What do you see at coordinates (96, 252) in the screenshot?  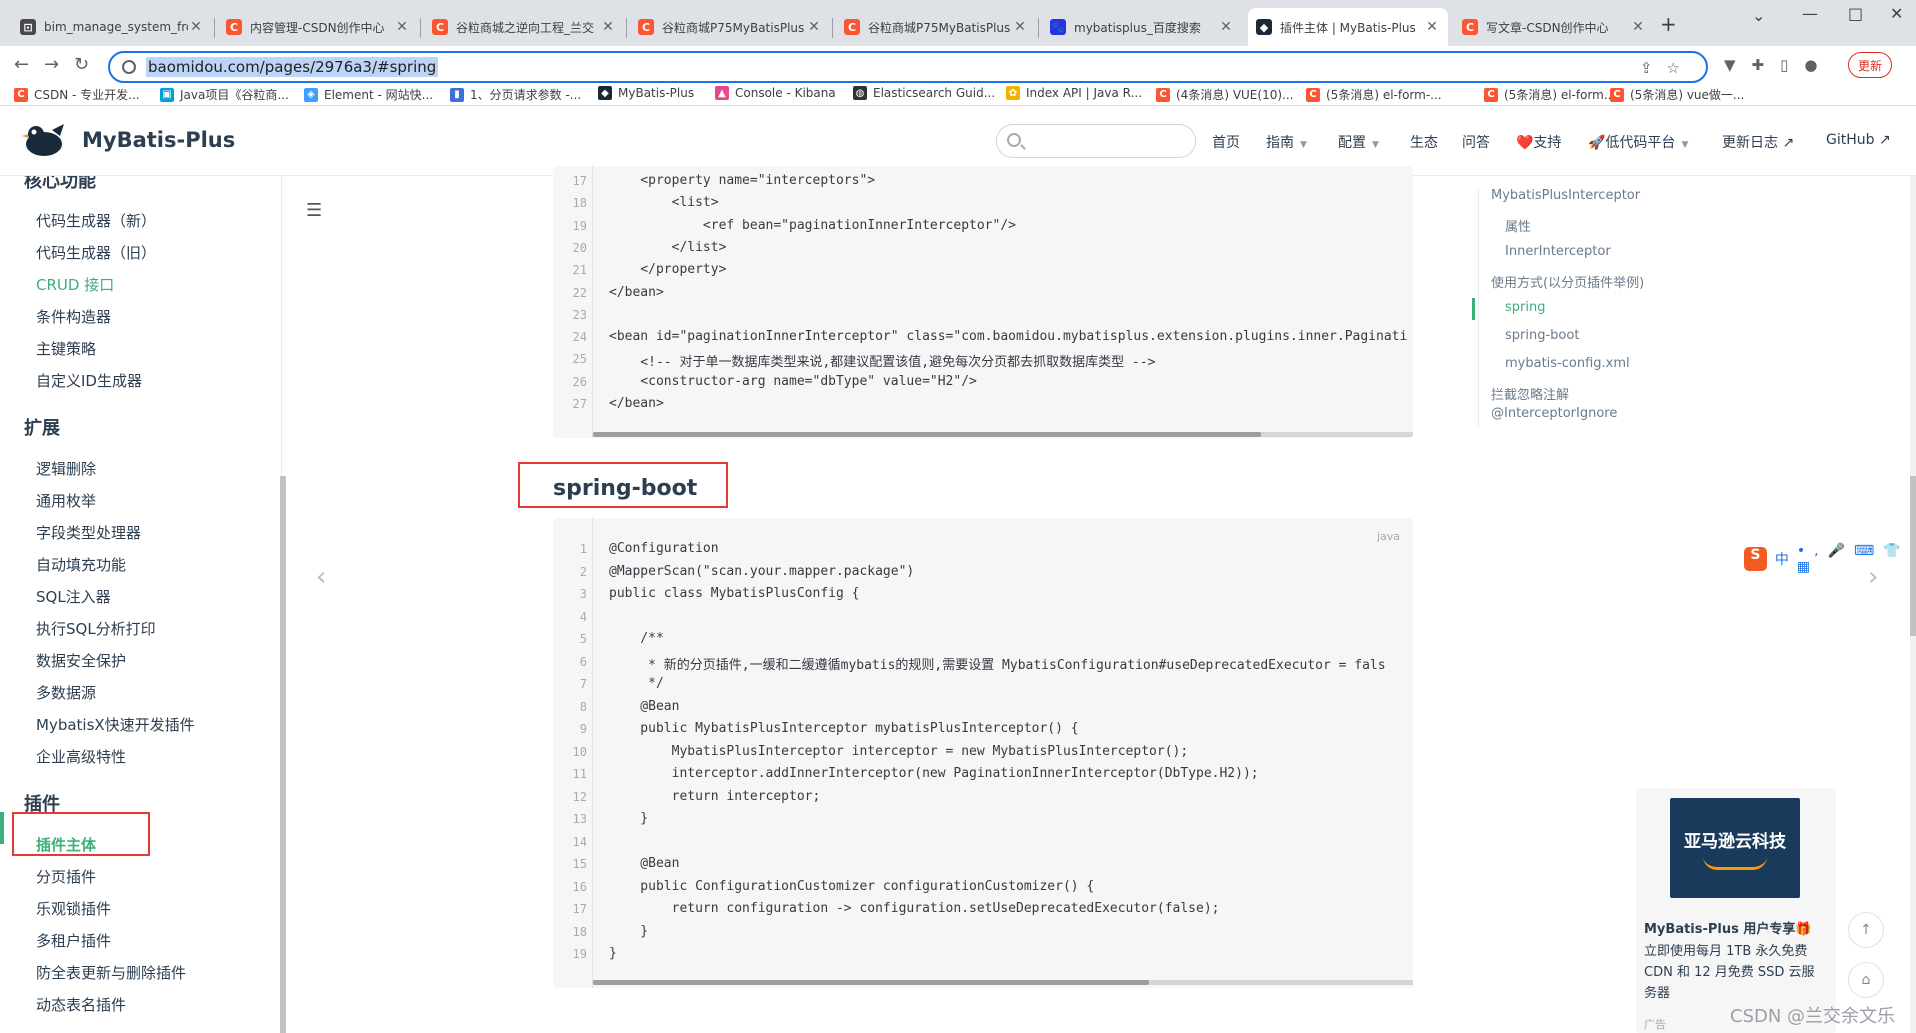 I see `sidebar-item: 代码生成器（旧）` at bounding box center [96, 252].